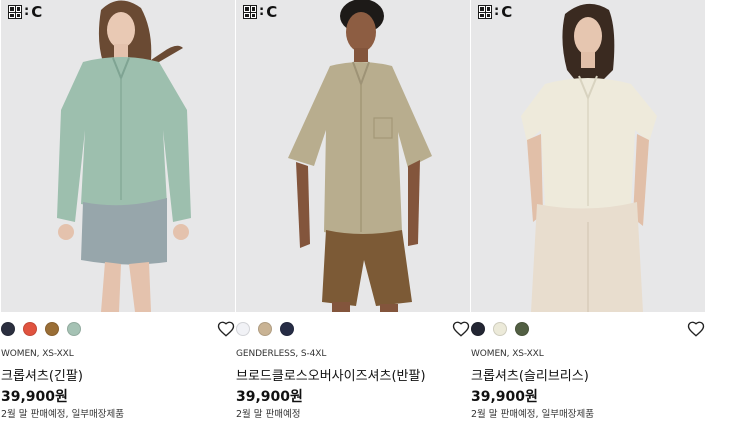 Image resolution: width=752 pixels, height=443 pixels. I want to click on product-name: 크롭셔츠(슬리브리스), so click(530, 374).